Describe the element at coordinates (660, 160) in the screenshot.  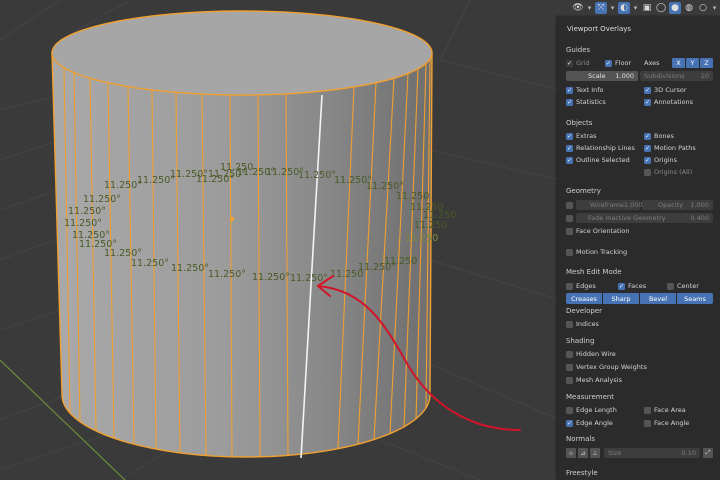
I see `origins-toggle: ✓ Origins` at that location.